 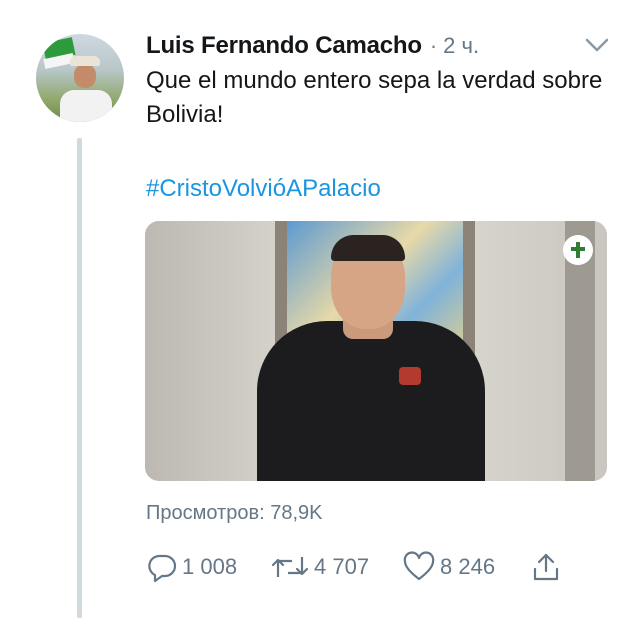 What do you see at coordinates (234, 513) in the screenshot?
I see `view-count: Просмотров: 78,9K` at bounding box center [234, 513].